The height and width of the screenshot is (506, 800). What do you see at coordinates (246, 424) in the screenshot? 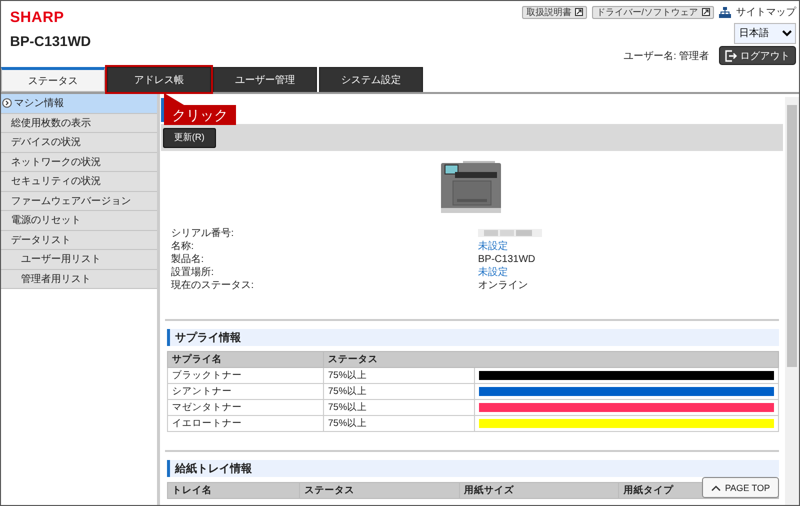
I see `table-cell: イエロートナー` at bounding box center [246, 424].